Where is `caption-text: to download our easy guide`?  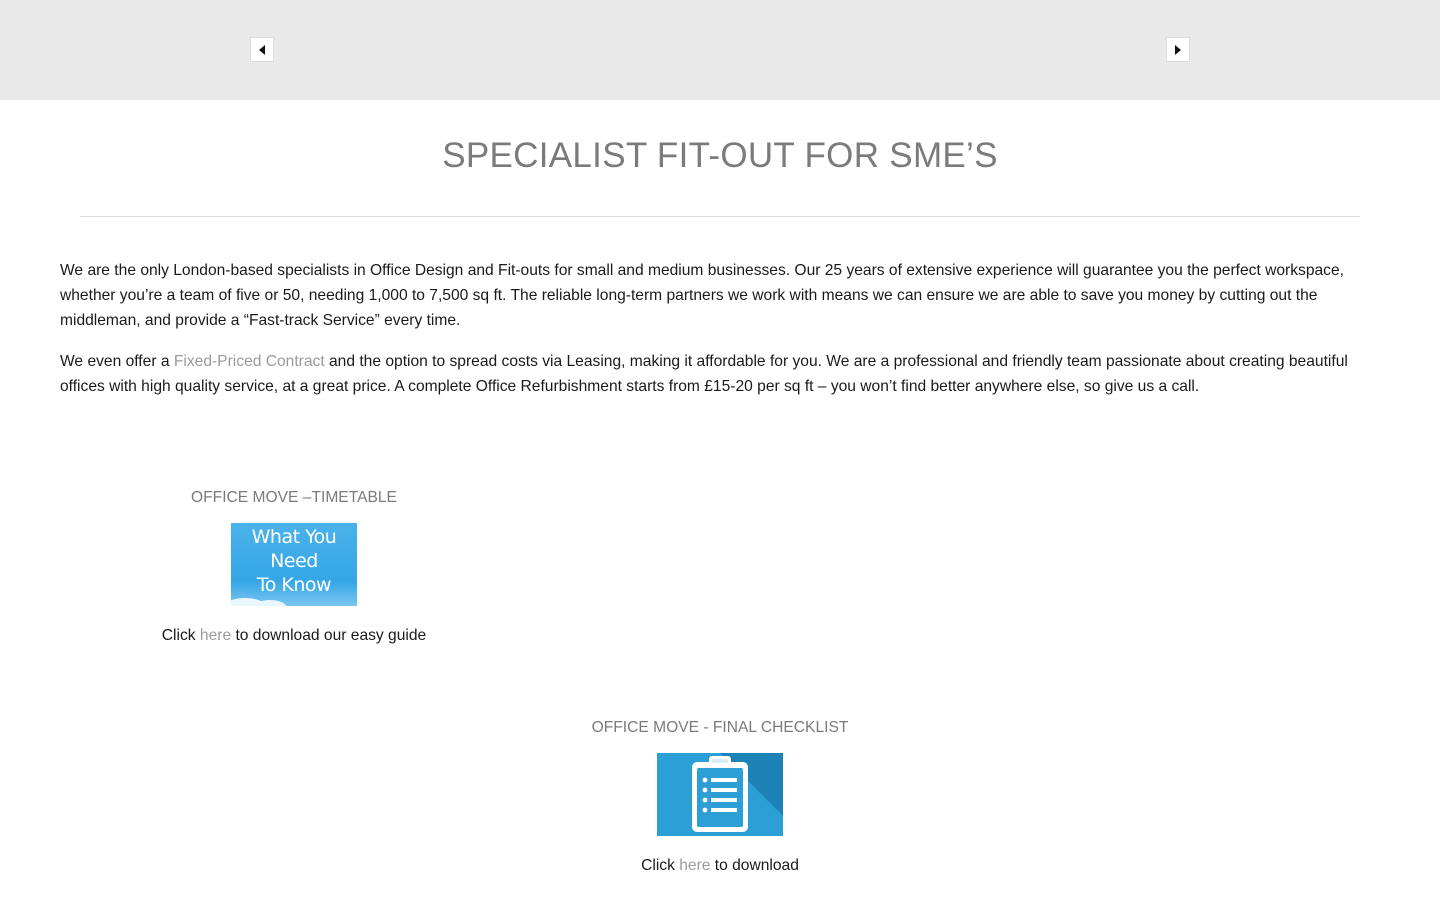 caption-text: to download our easy guide is located at coordinates (329, 635).